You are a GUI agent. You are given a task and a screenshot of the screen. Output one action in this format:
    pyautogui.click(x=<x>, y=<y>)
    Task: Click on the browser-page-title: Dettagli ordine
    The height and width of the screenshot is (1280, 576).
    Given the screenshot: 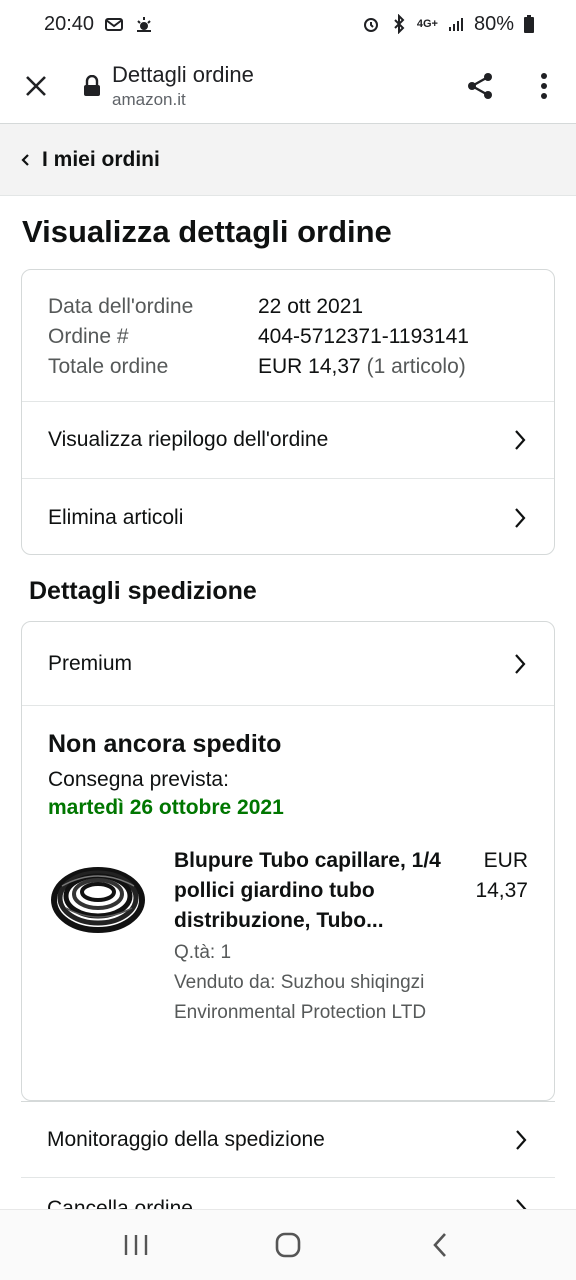 What is the action you would take?
    pyautogui.click(x=183, y=74)
    